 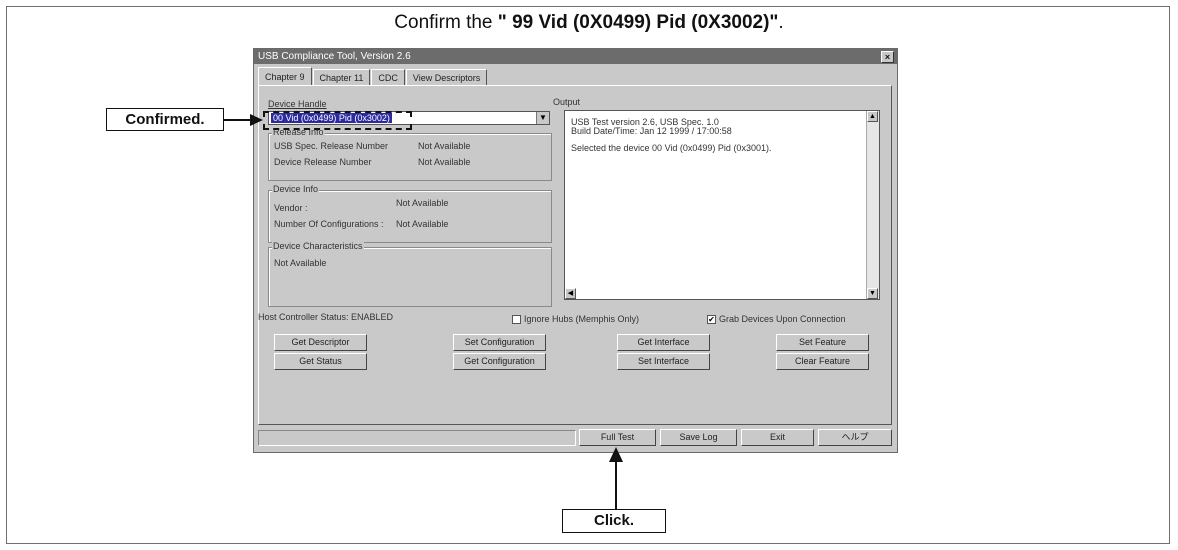 What do you see at coordinates (616, 478) in the screenshot?
I see `click-arrow` at bounding box center [616, 478].